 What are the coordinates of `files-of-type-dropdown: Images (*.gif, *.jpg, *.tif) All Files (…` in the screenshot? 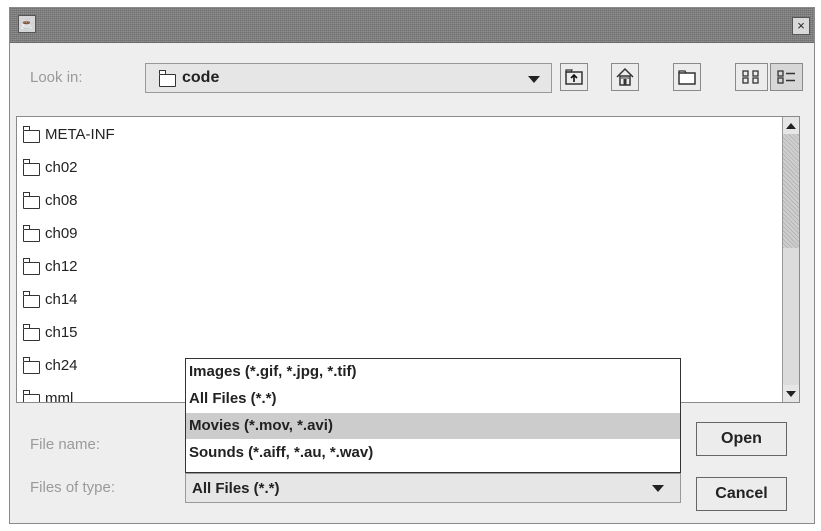 It's located at (433, 415).